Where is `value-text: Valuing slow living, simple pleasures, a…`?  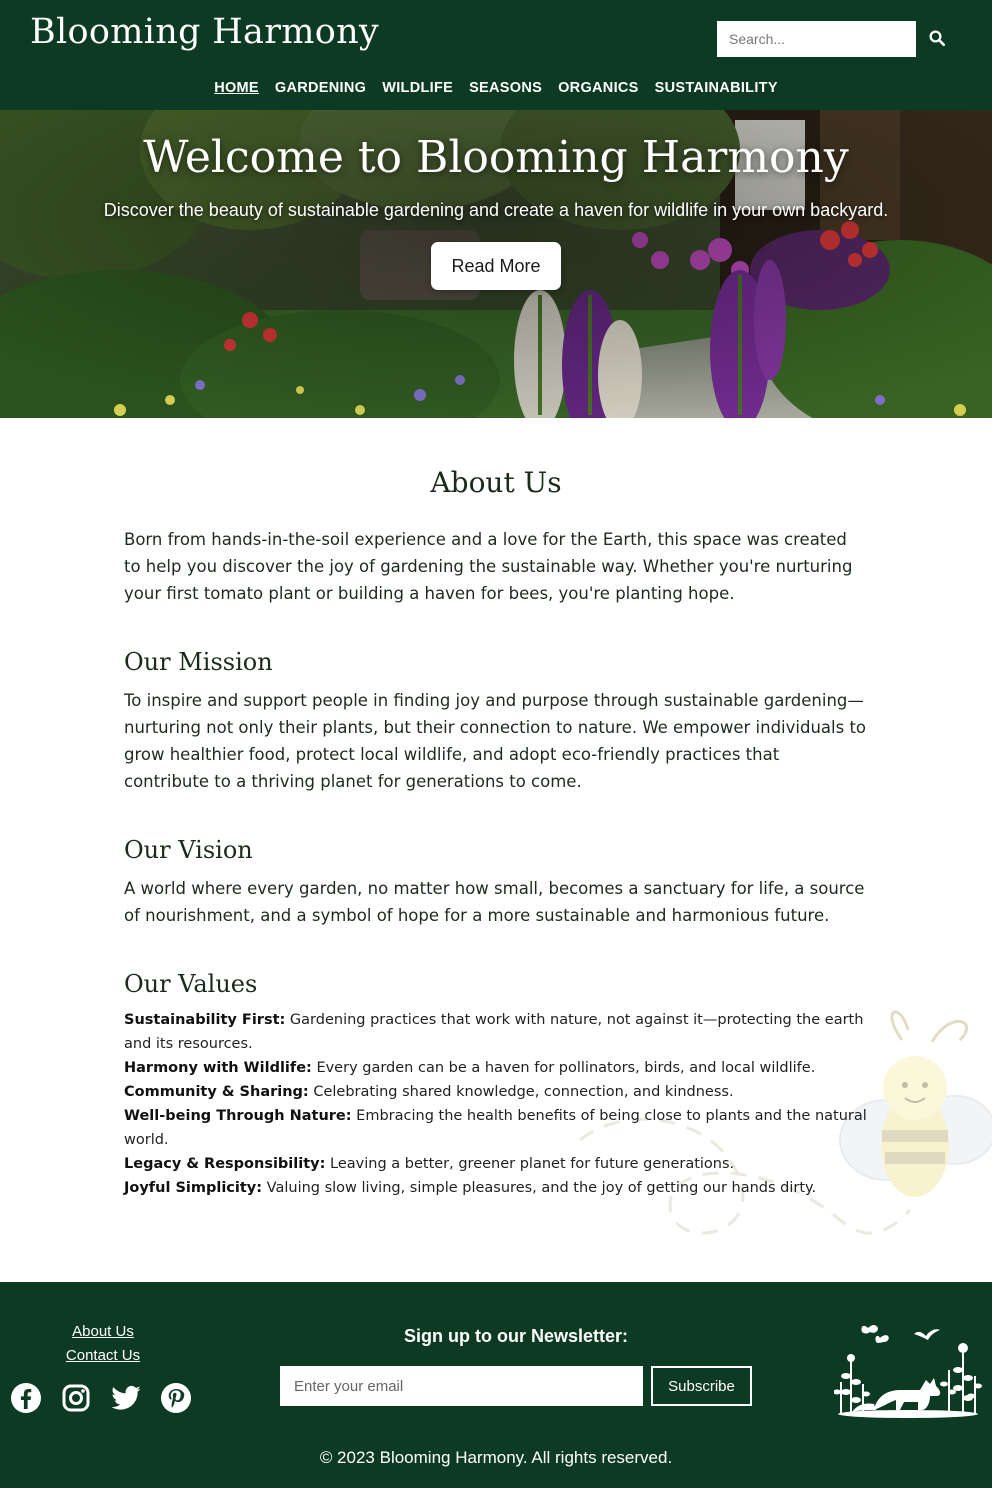
value-text: Valuing slow living, simple pleasures, a… is located at coordinates (541, 1188).